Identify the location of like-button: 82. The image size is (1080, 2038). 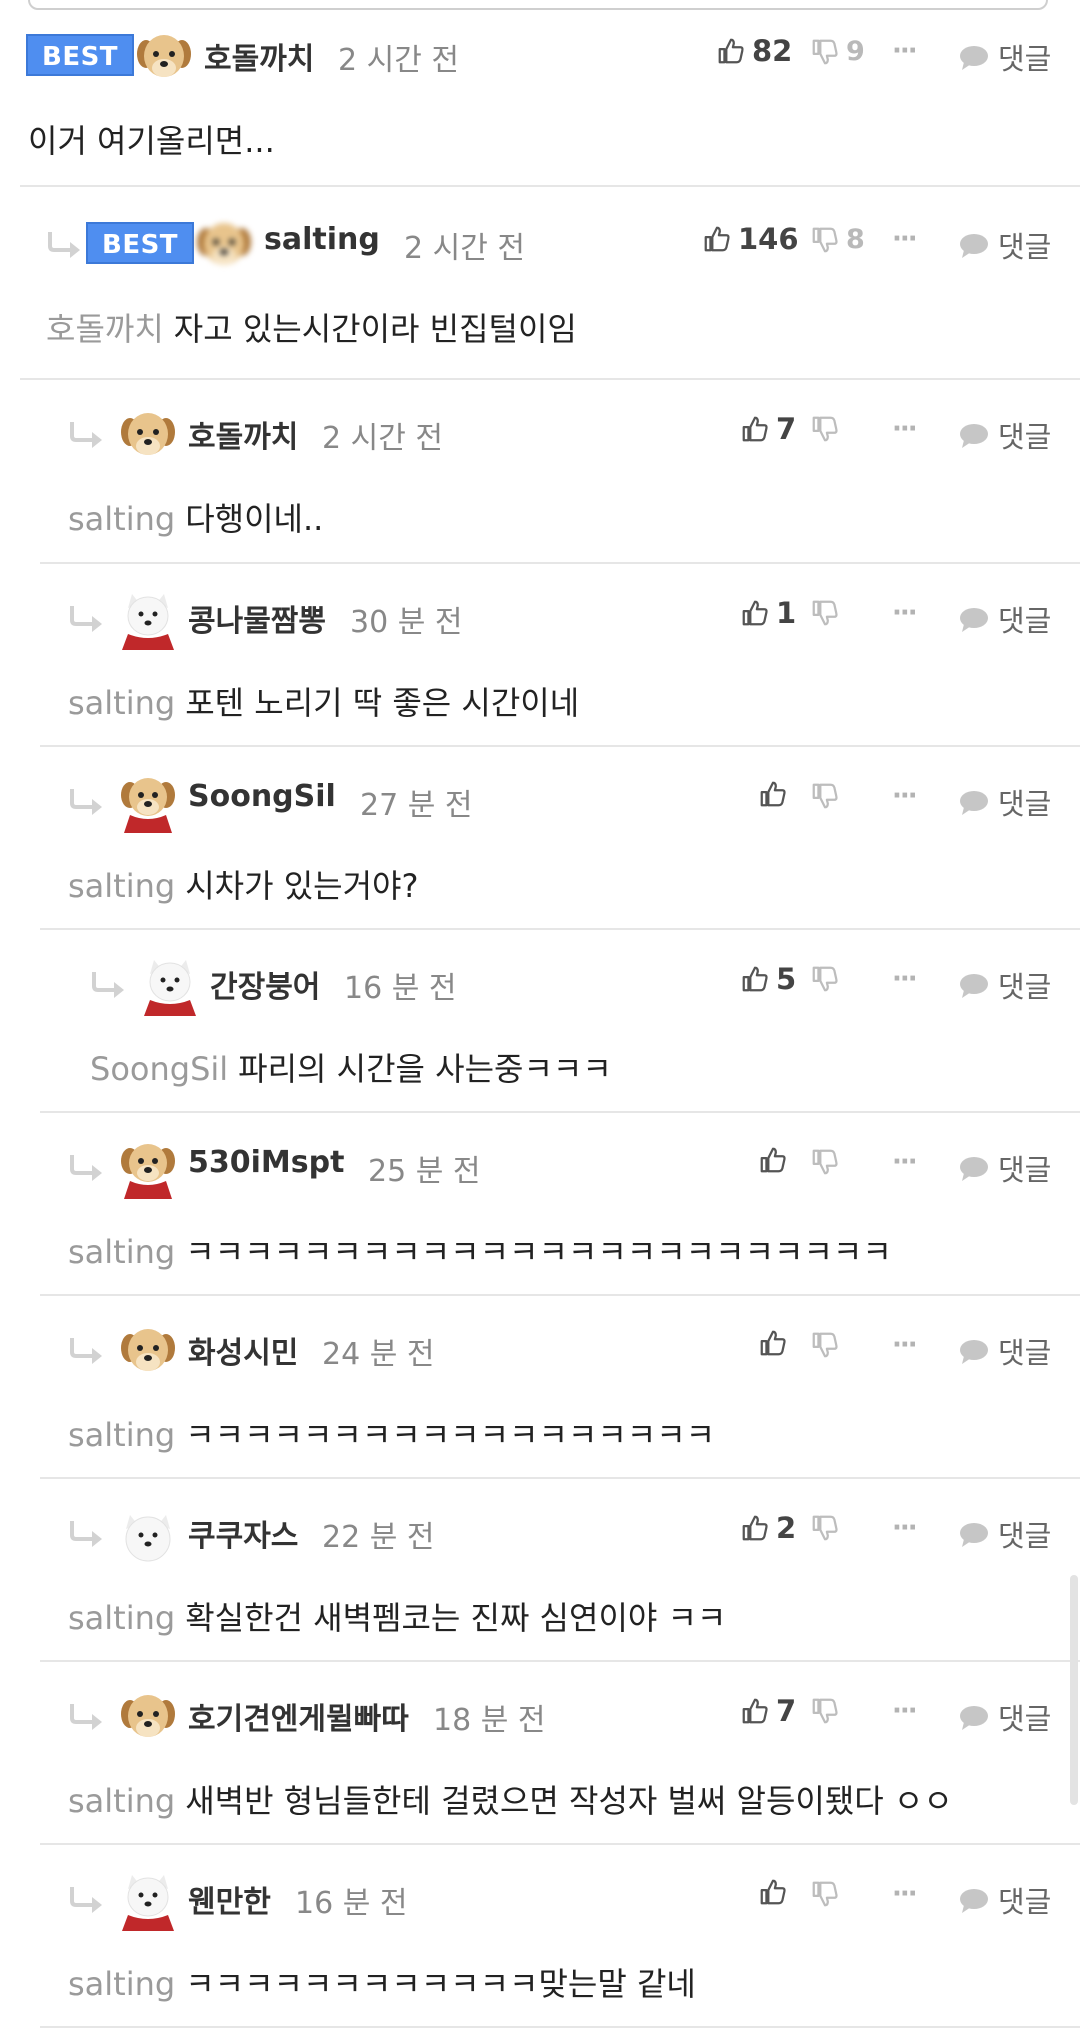
(754, 51).